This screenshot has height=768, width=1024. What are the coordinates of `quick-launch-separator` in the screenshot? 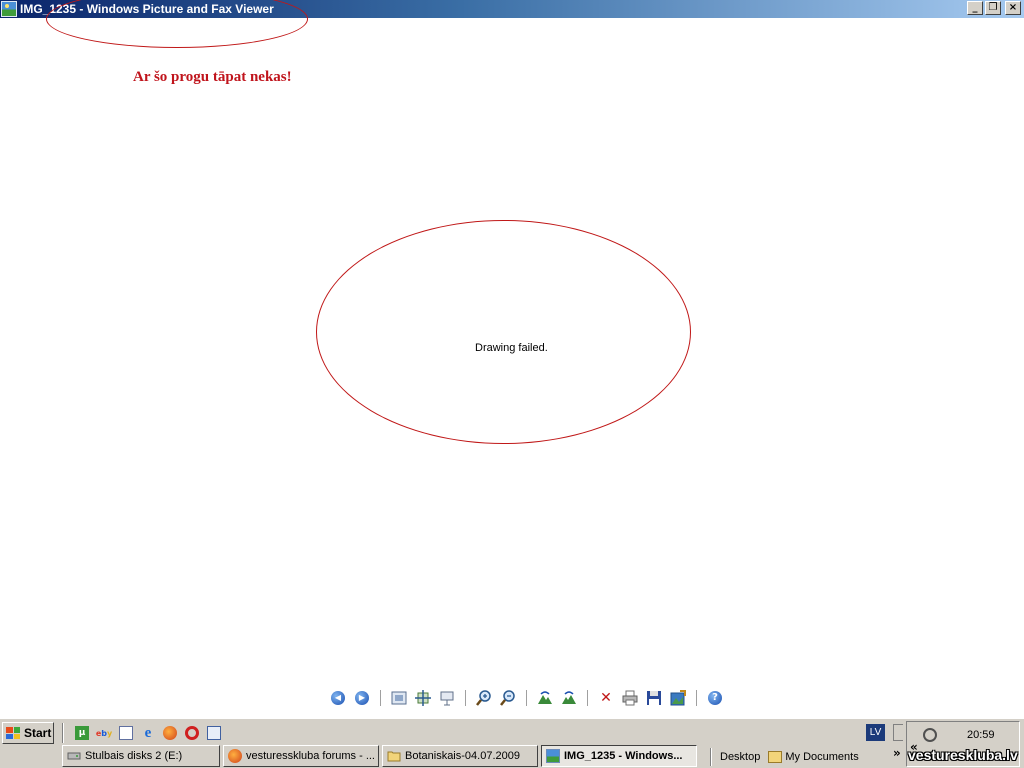 It's located at (63, 733).